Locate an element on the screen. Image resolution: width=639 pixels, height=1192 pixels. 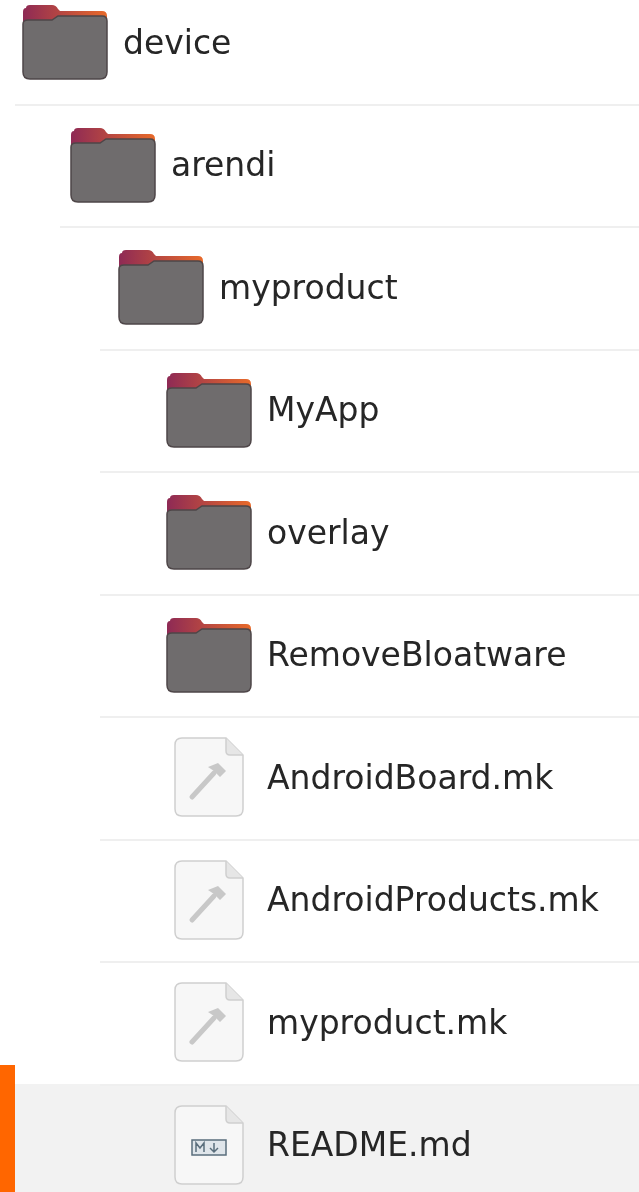
markdown-file-icon is located at coordinates (209, 1144).